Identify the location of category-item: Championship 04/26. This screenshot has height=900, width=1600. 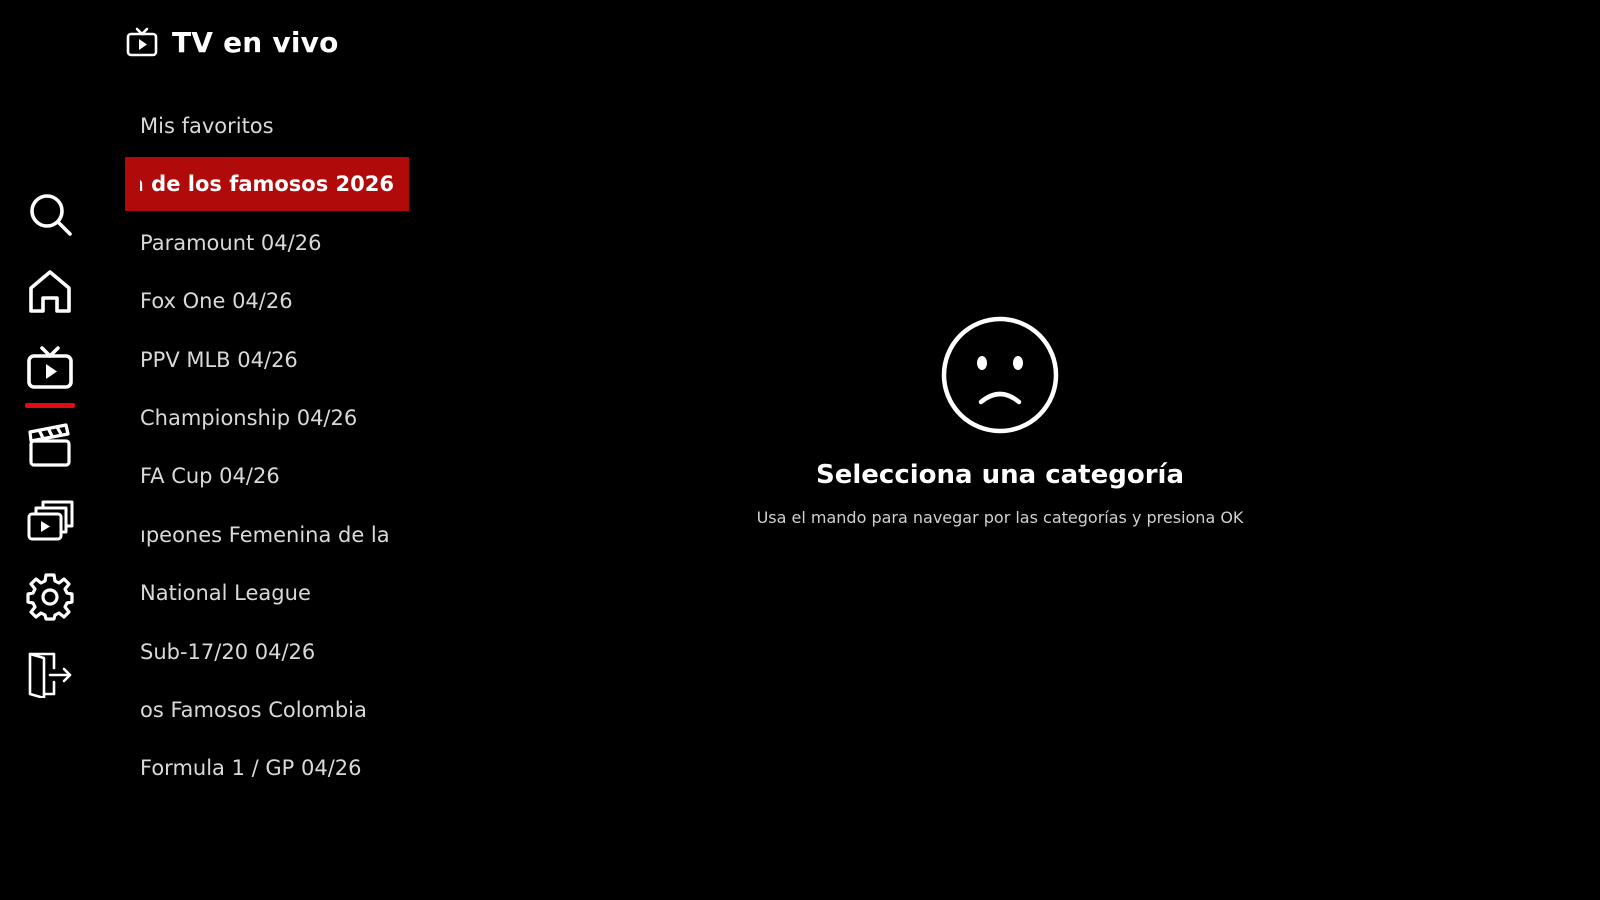
(267, 418).